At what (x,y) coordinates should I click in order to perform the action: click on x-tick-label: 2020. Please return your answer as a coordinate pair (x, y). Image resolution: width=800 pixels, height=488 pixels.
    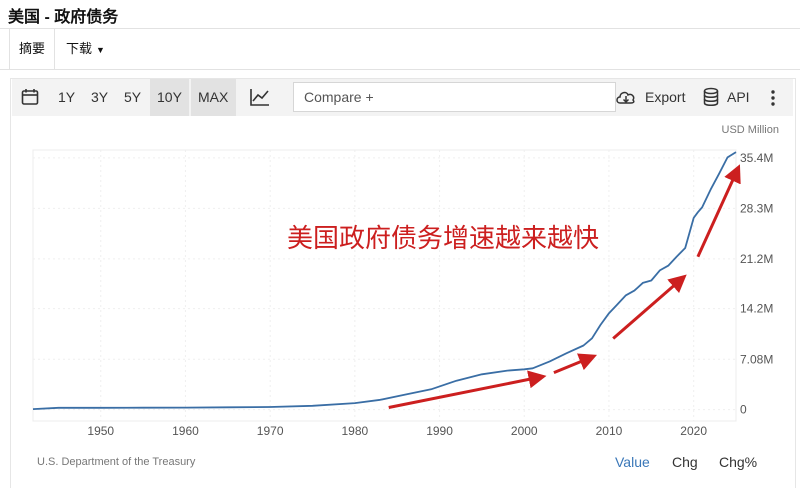
    Looking at the image, I should click on (693, 431).